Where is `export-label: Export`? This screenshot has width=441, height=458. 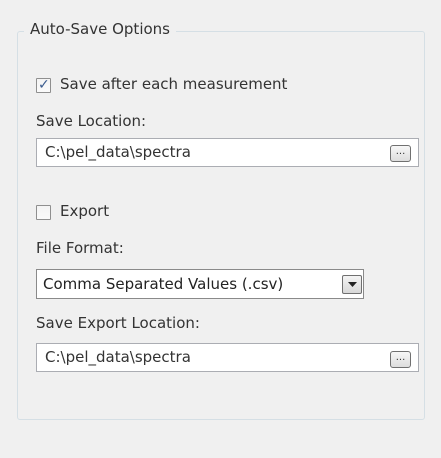
export-label: Export is located at coordinates (85, 211).